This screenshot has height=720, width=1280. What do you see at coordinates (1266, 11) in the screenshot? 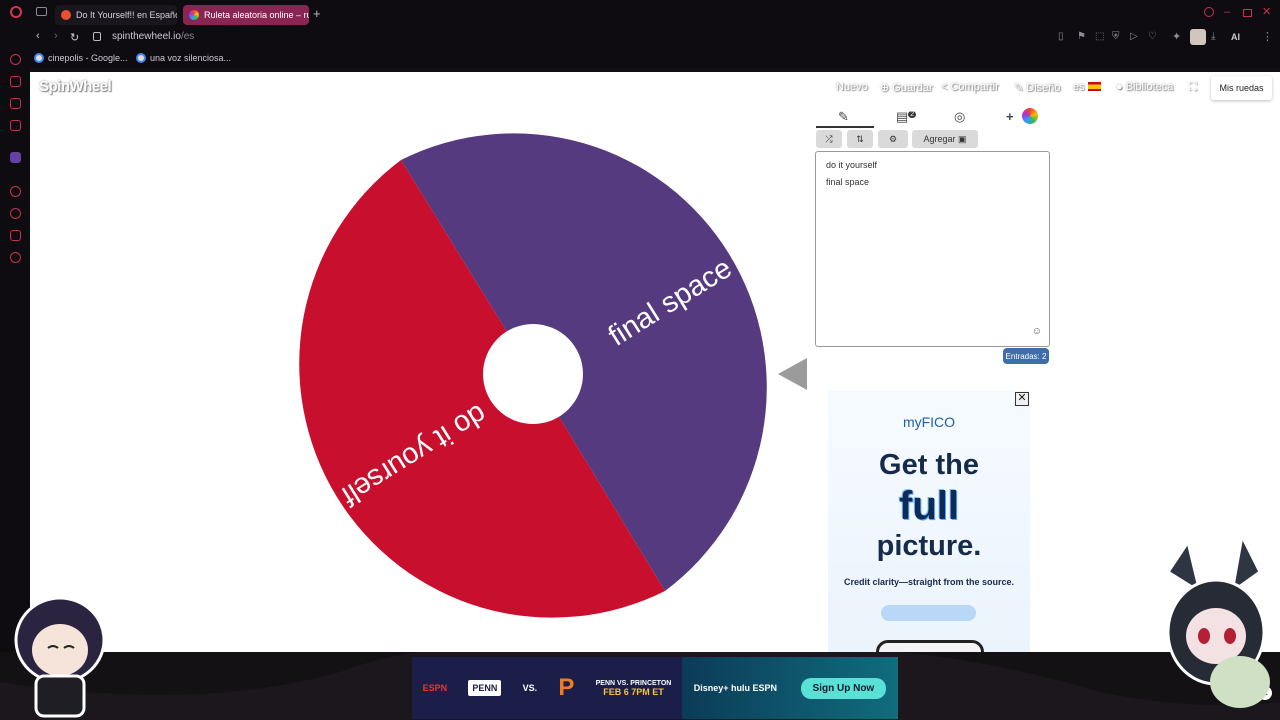
I see `close-window-icon: ✕` at bounding box center [1266, 11].